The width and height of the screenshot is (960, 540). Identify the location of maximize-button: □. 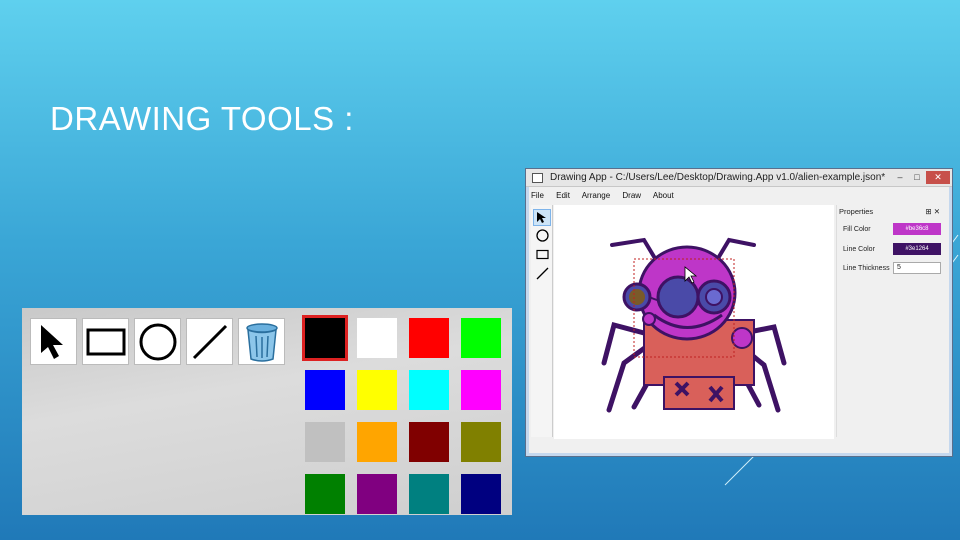
(917, 177).